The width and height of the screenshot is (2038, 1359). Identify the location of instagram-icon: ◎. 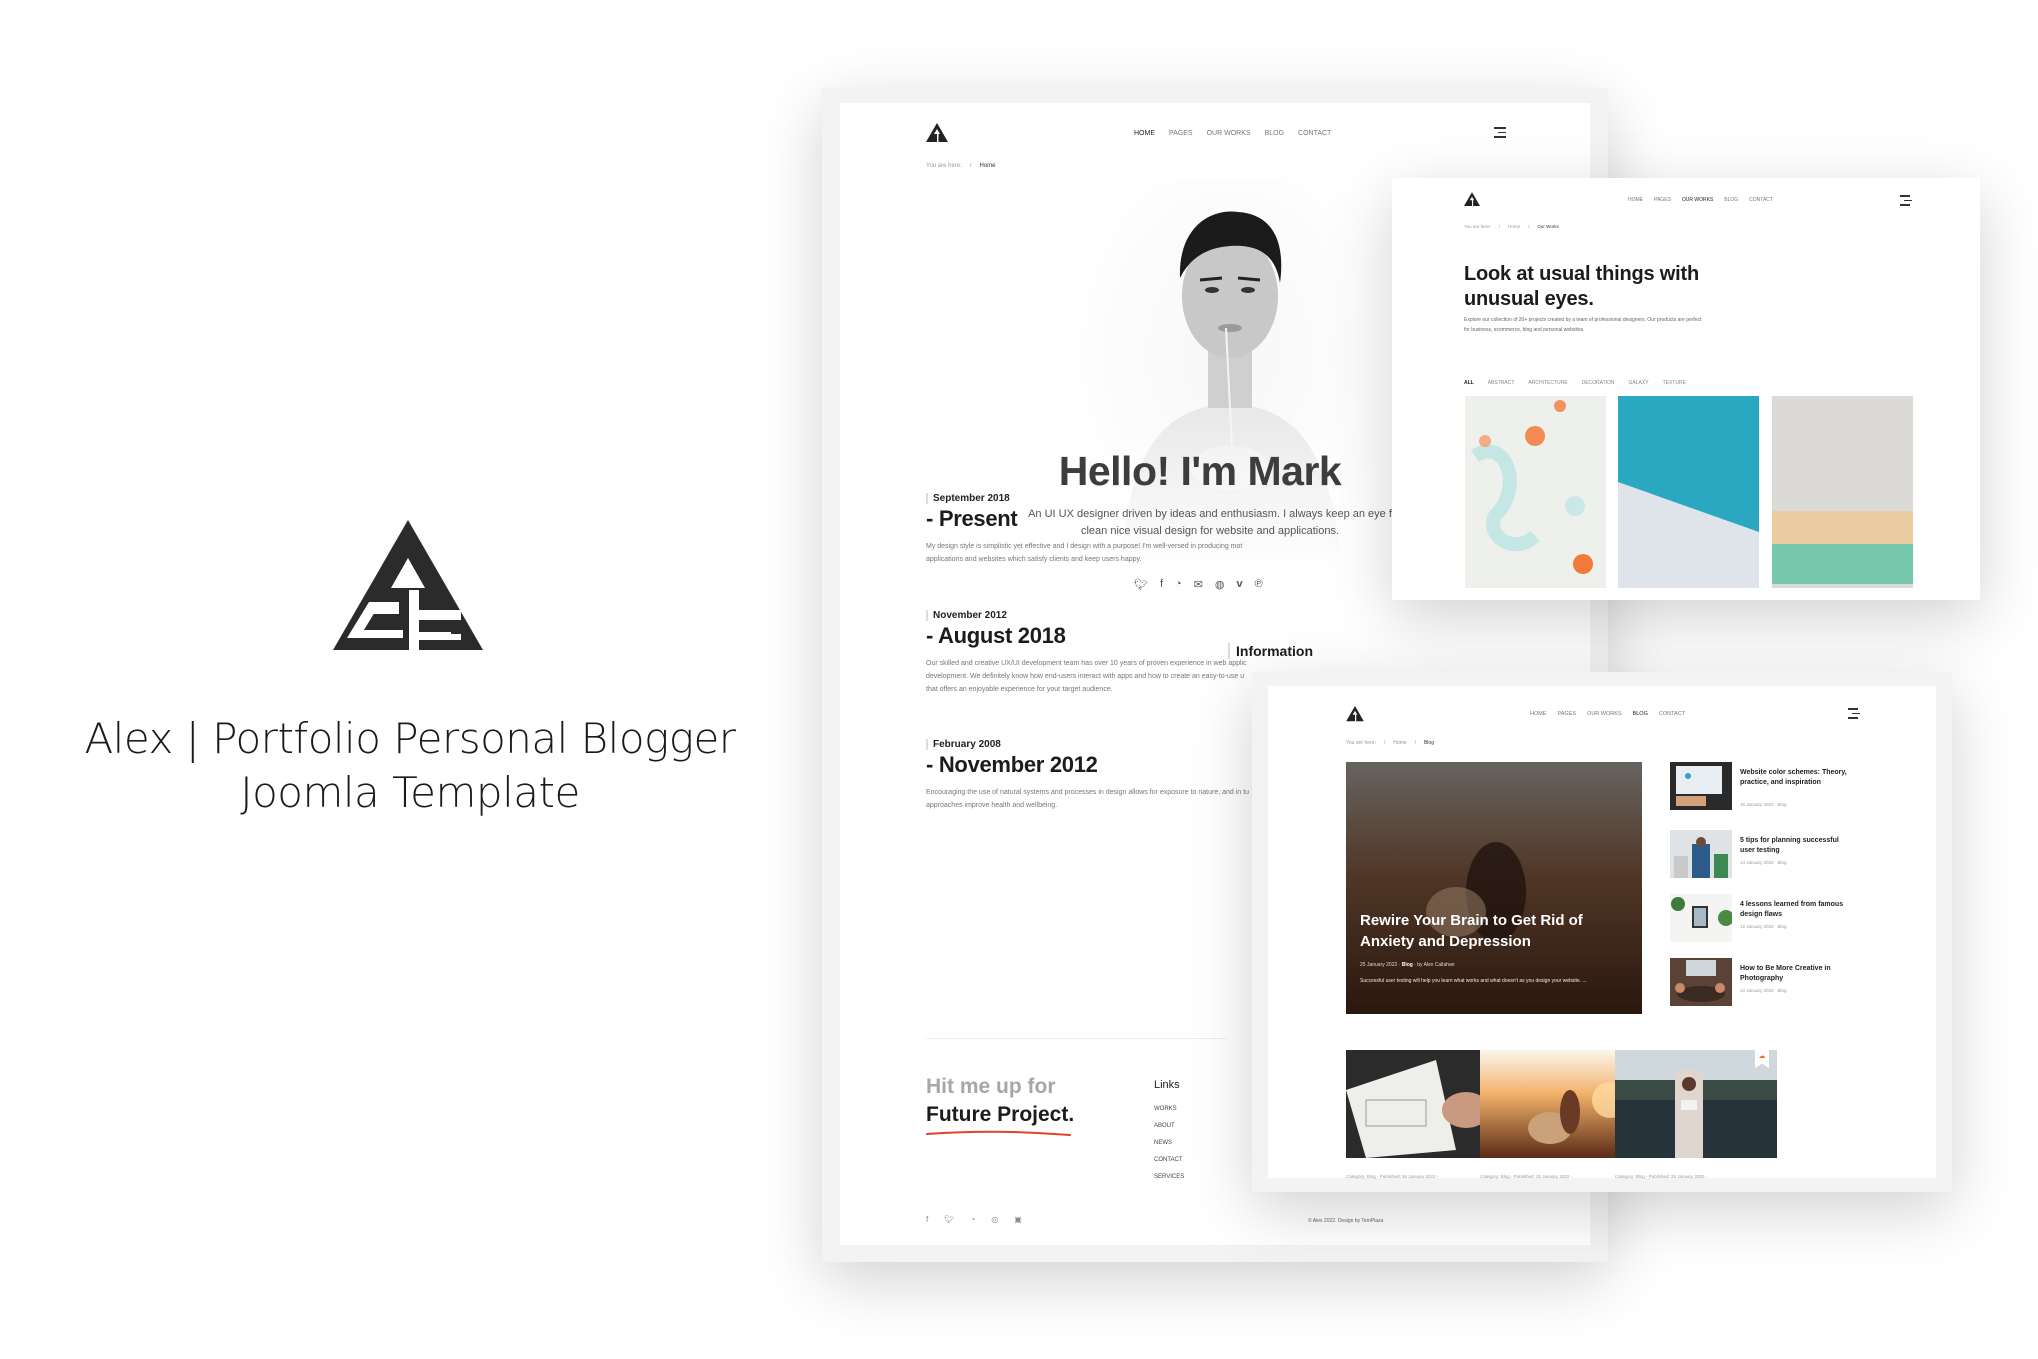
(994, 1219).